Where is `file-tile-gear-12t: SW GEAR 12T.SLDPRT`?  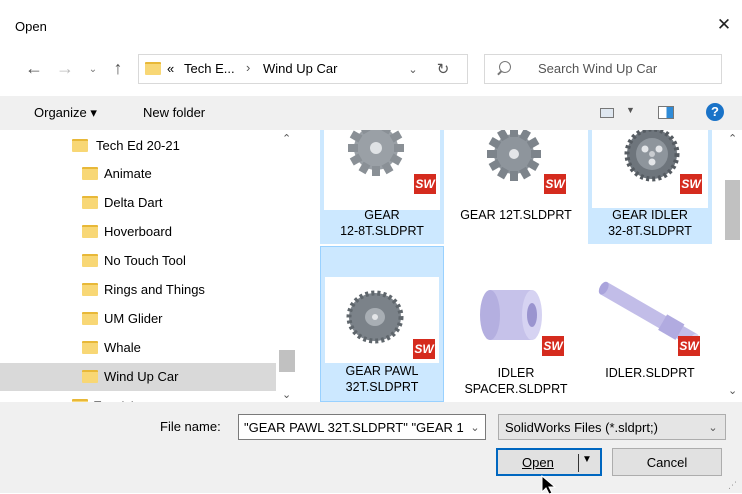 file-tile-gear-12t: SW GEAR 12T.SLDPRT is located at coordinates (516, 187).